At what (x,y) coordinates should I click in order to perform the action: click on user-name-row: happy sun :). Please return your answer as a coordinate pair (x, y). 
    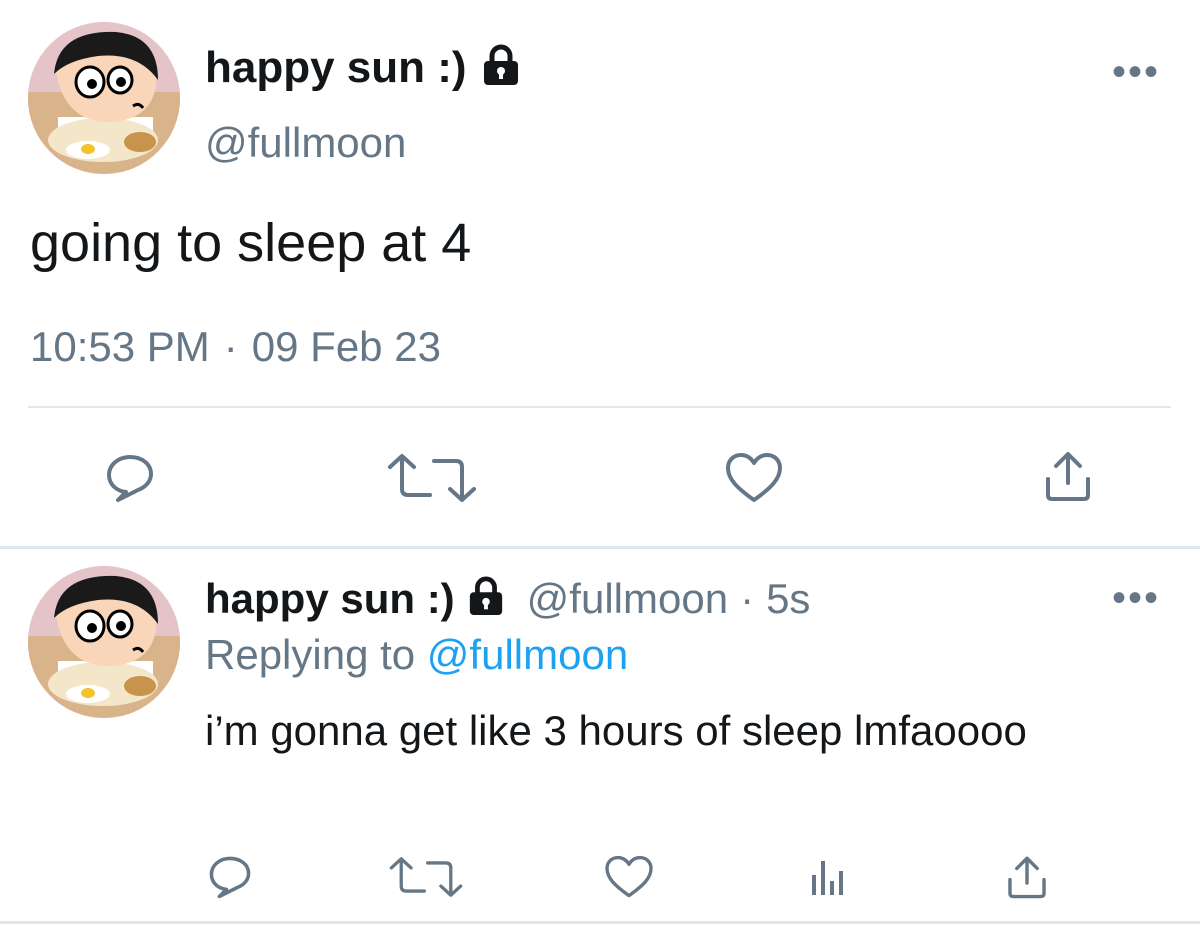
    Looking at the image, I should click on (363, 67).